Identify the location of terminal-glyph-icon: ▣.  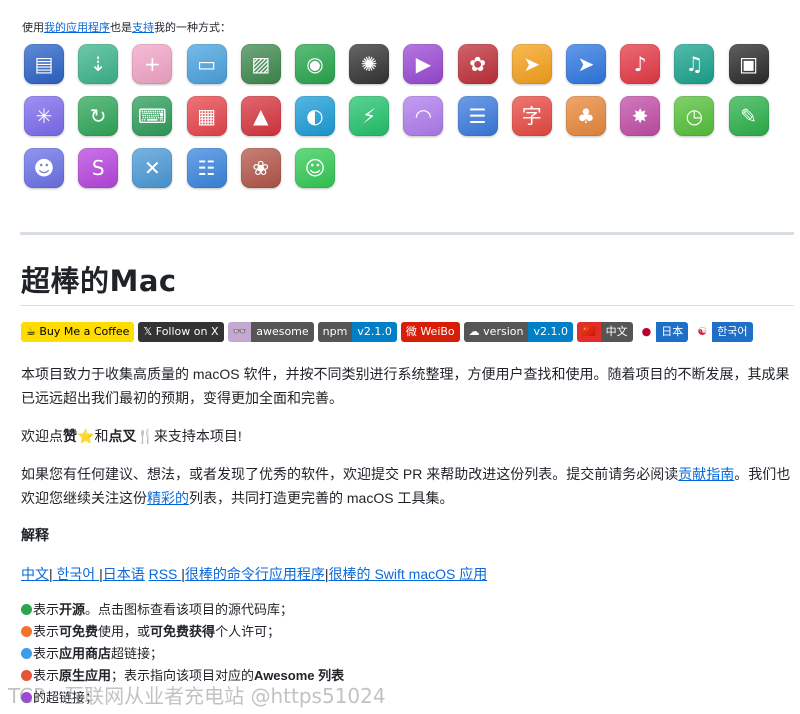
(749, 64).